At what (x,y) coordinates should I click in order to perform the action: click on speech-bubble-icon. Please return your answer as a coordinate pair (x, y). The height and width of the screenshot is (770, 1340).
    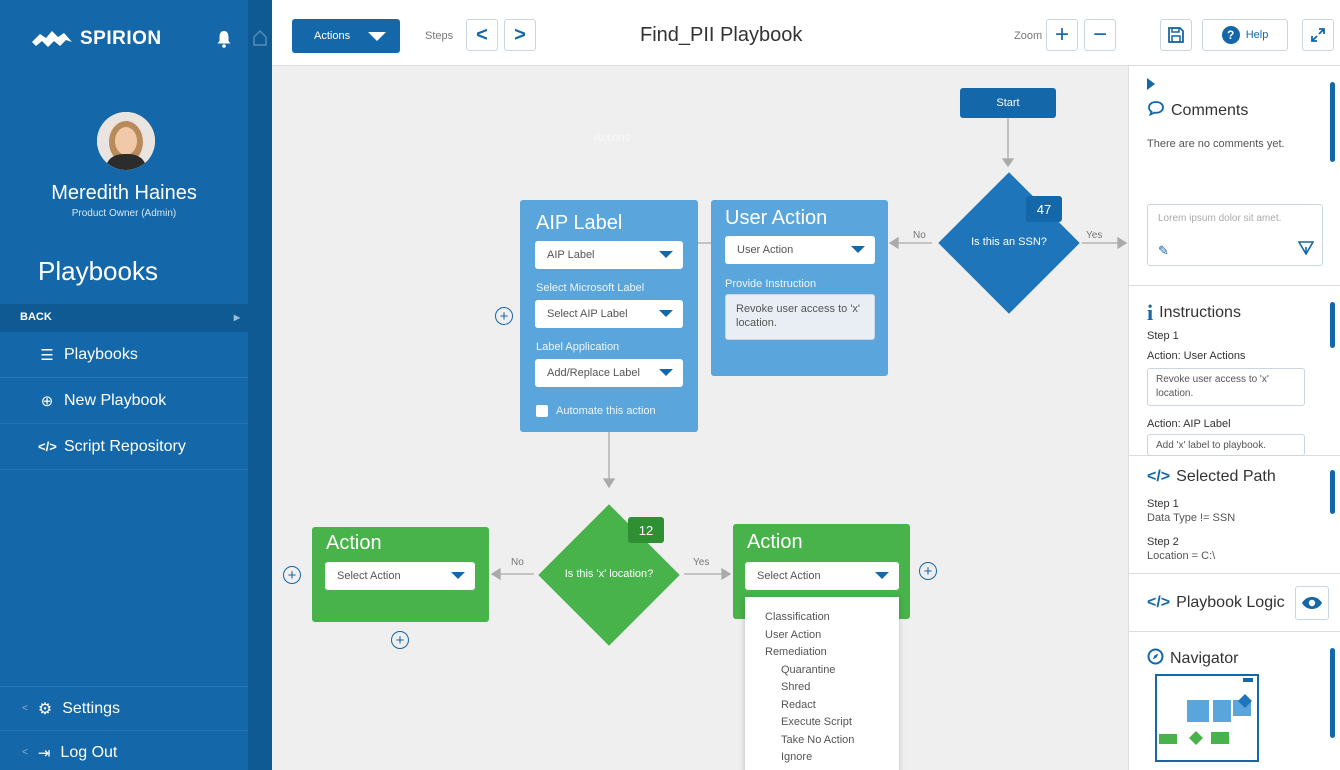
    Looking at the image, I should click on (1156, 110).